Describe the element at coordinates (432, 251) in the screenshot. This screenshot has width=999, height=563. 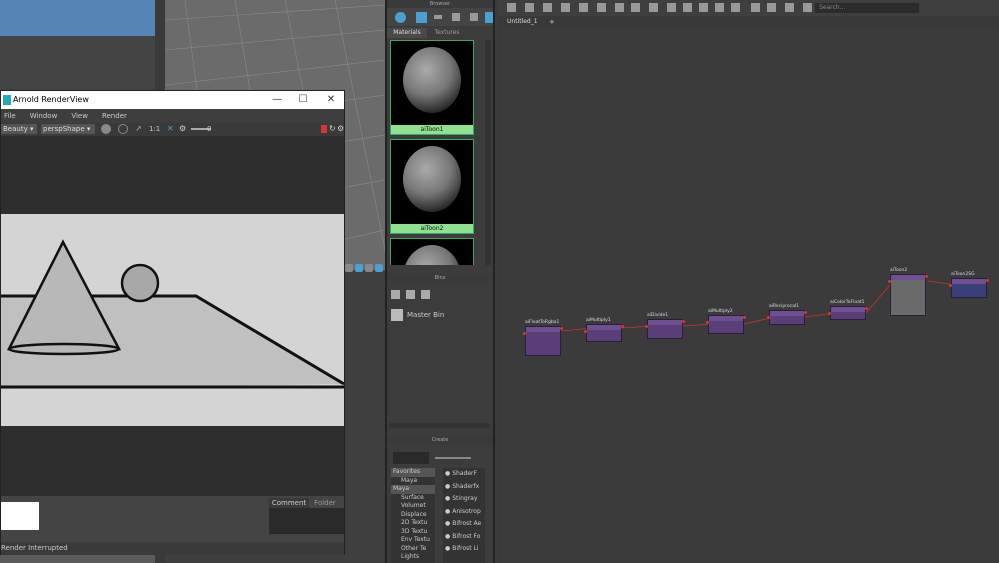
I see `material-swatch` at that location.